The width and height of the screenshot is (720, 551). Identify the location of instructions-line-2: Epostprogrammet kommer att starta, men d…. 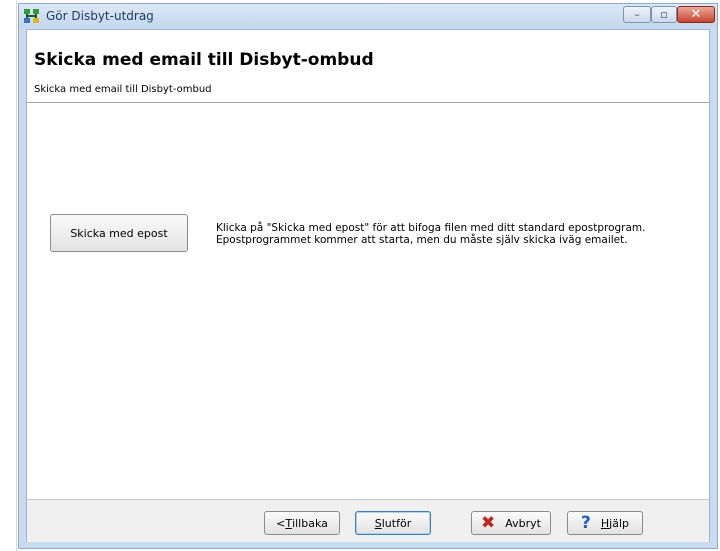
(422, 240).